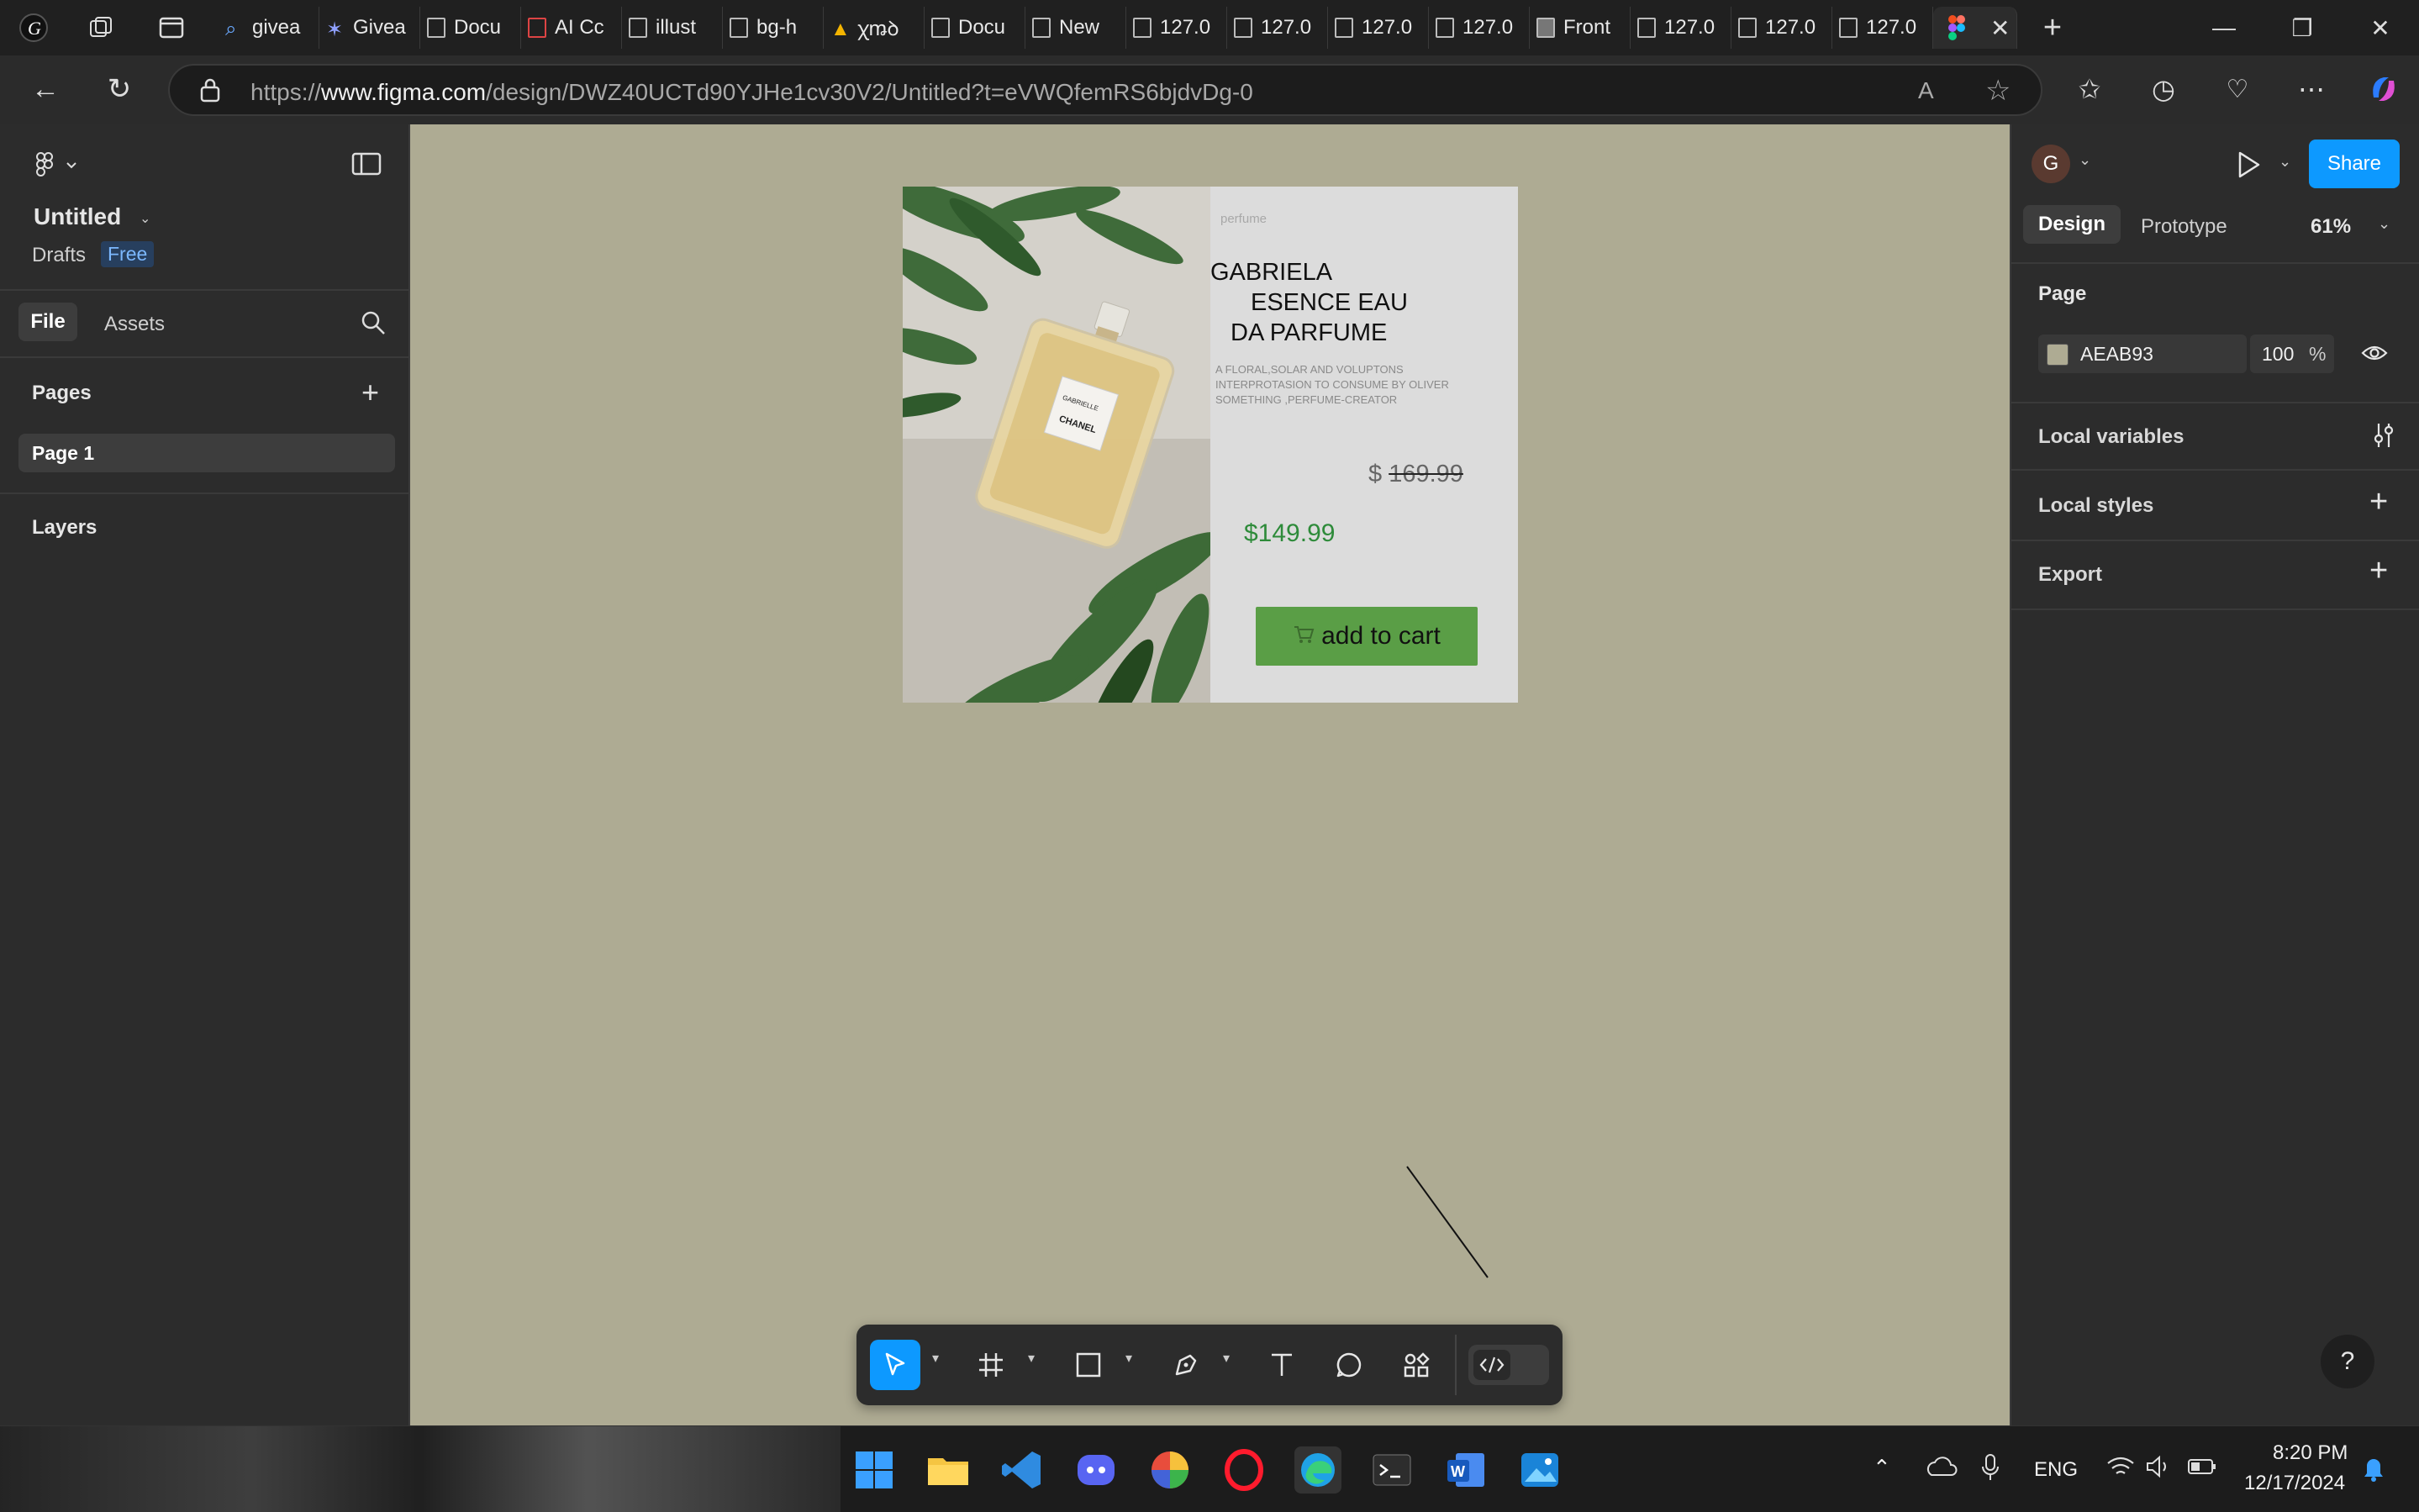  What do you see at coordinates (1391, 1470) in the screenshot?
I see `terminal-icon` at bounding box center [1391, 1470].